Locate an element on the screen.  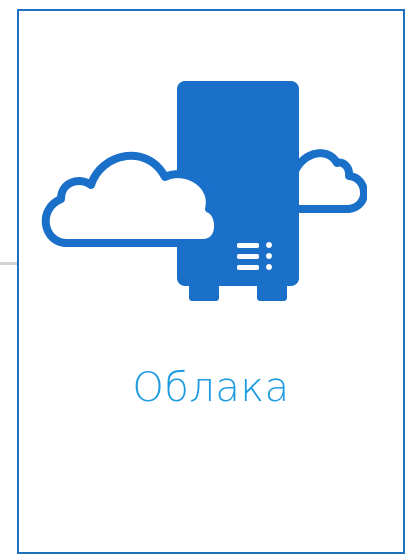
connector-line is located at coordinates (9, 263).